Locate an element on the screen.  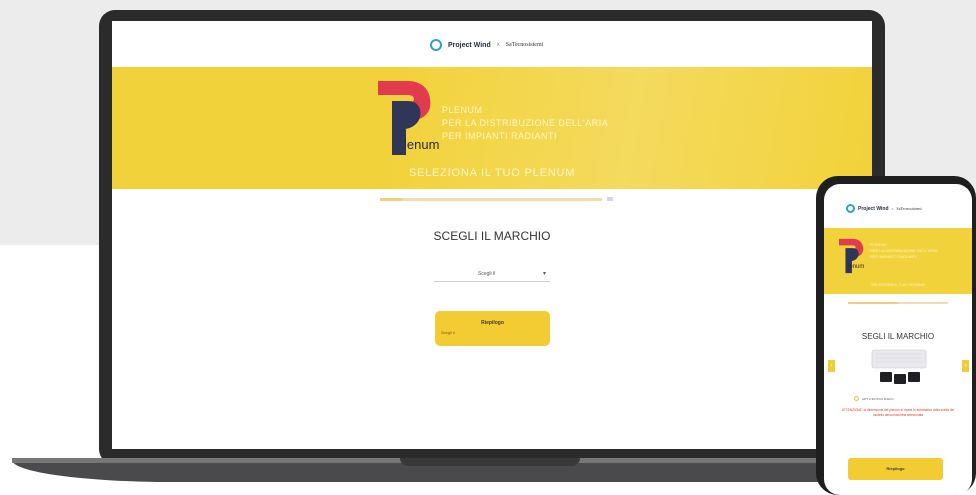
mobile-hero-line-3: PER IMPIANTI RADIANTI is located at coordinates (893, 256).